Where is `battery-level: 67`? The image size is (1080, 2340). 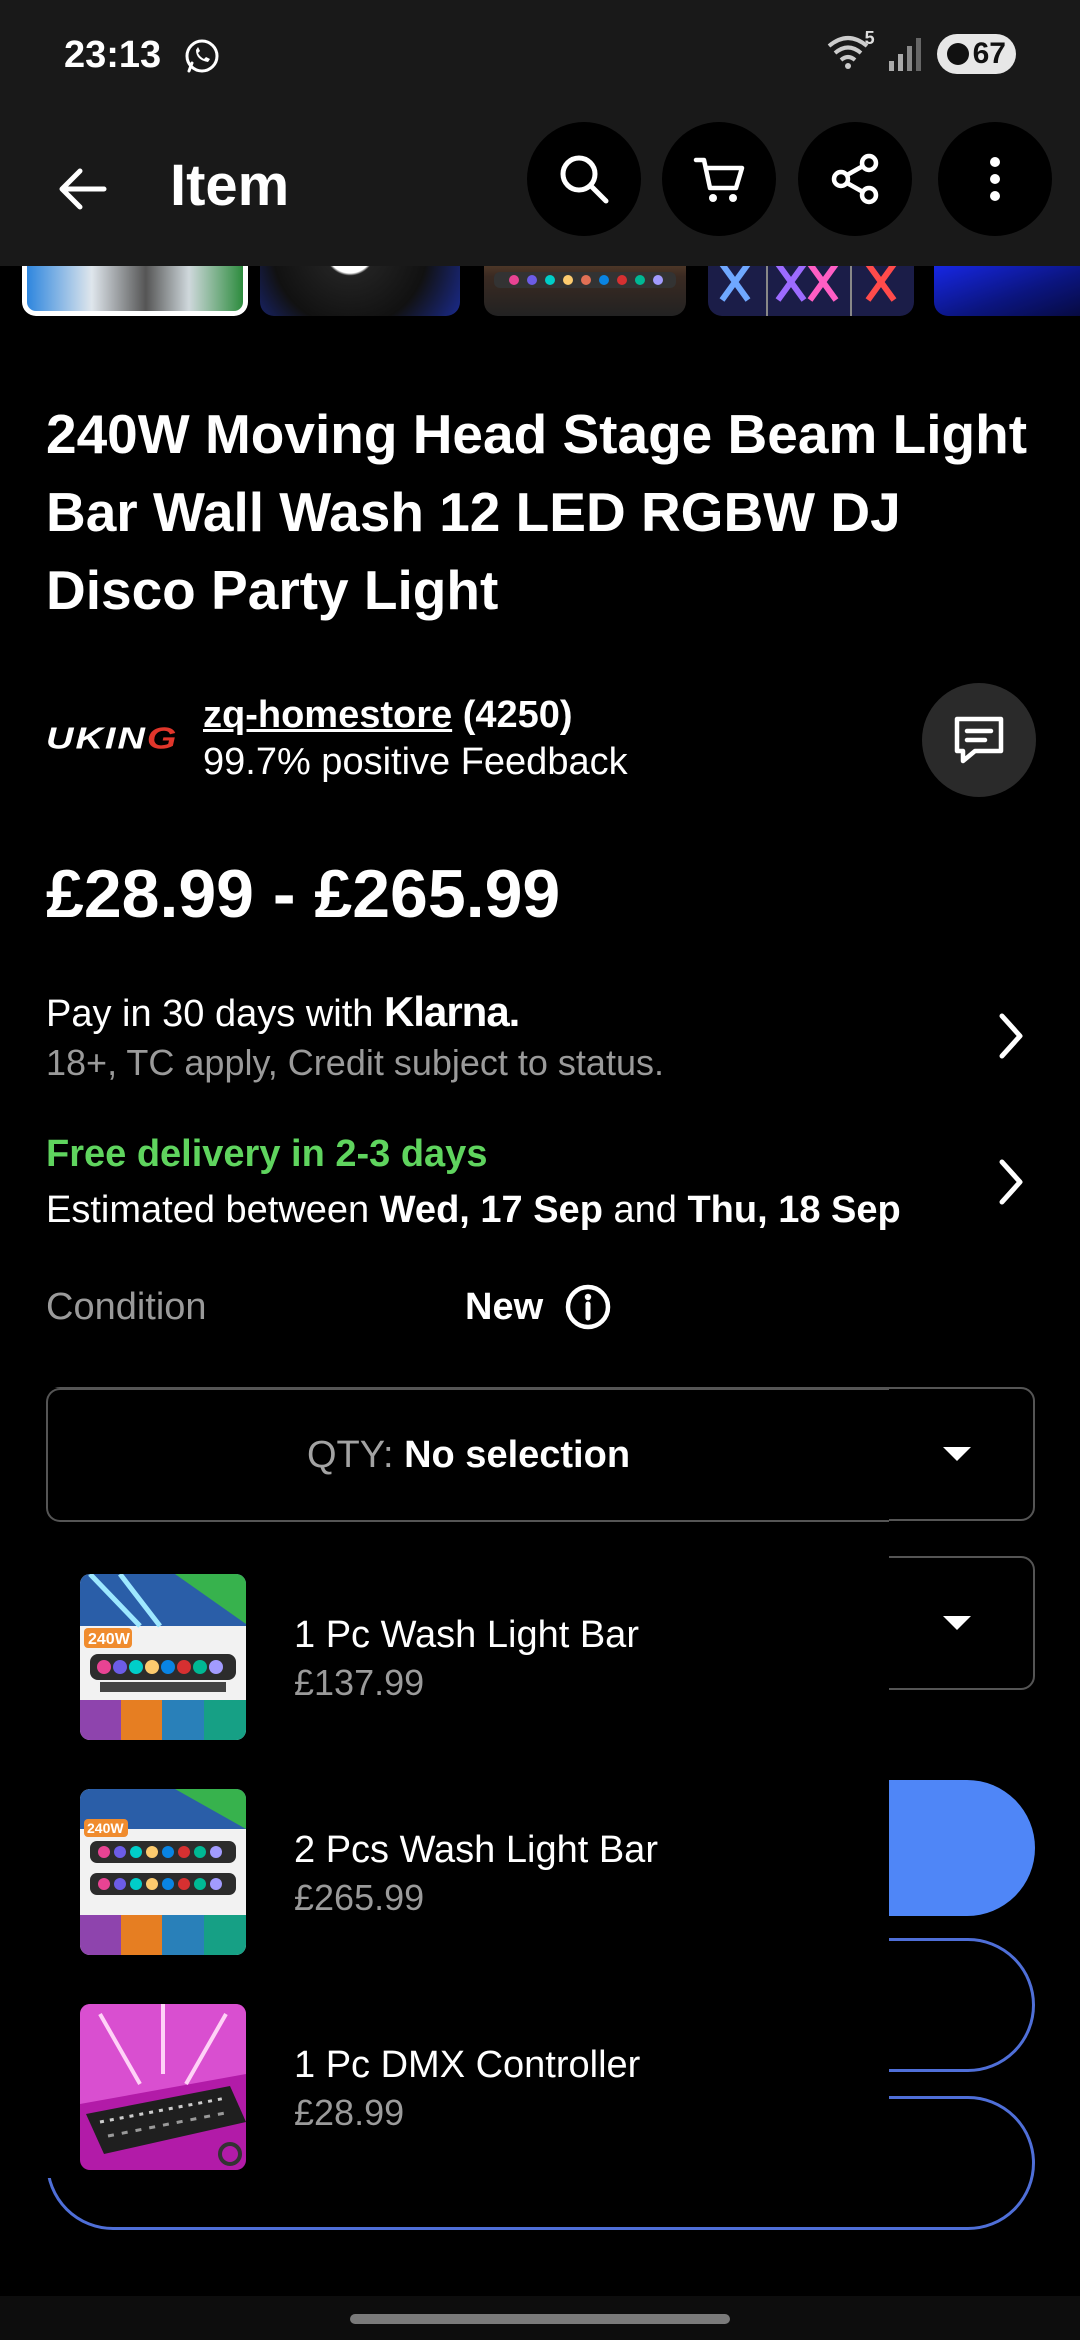 battery-level: 67 is located at coordinates (989, 53).